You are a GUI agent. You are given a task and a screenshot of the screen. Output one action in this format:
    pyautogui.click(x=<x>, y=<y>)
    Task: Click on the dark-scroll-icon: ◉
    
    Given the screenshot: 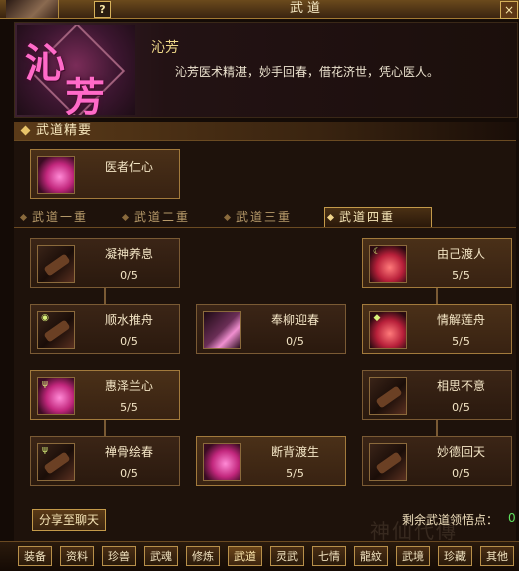 What is the action you would take?
    pyautogui.click(x=56, y=330)
    